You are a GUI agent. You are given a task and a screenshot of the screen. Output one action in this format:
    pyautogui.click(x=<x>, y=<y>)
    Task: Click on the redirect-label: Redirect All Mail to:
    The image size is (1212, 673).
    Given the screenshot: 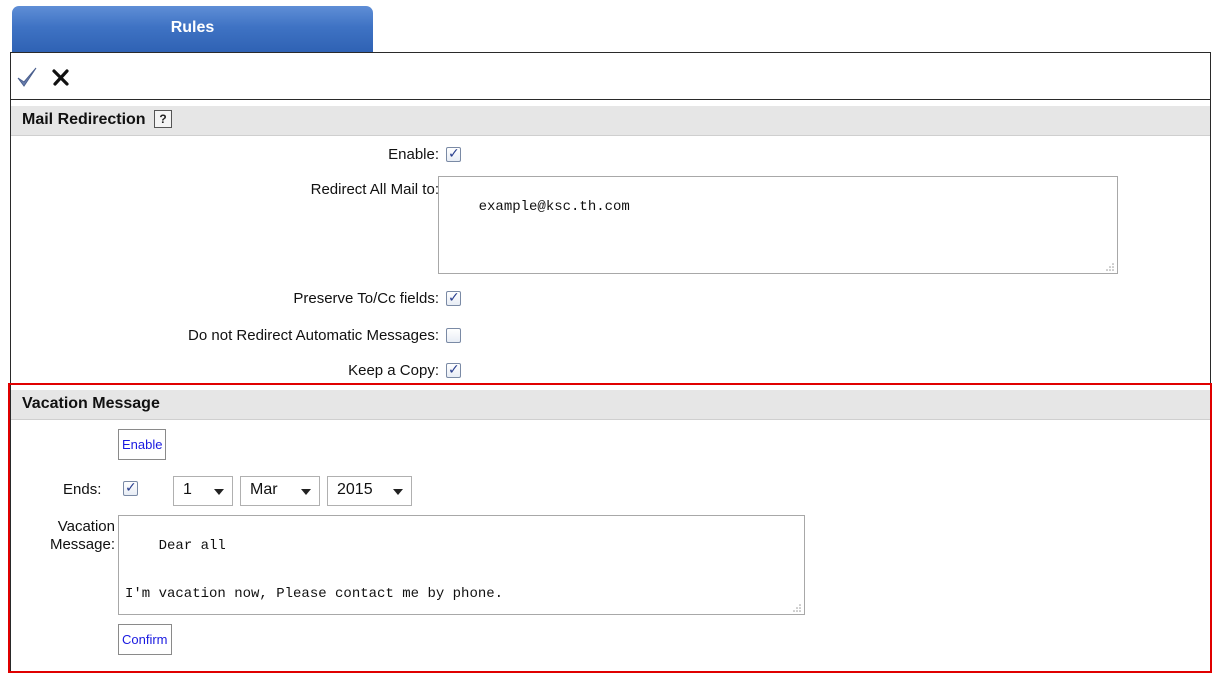 What is the action you would take?
    pyautogui.click(x=374, y=189)
    